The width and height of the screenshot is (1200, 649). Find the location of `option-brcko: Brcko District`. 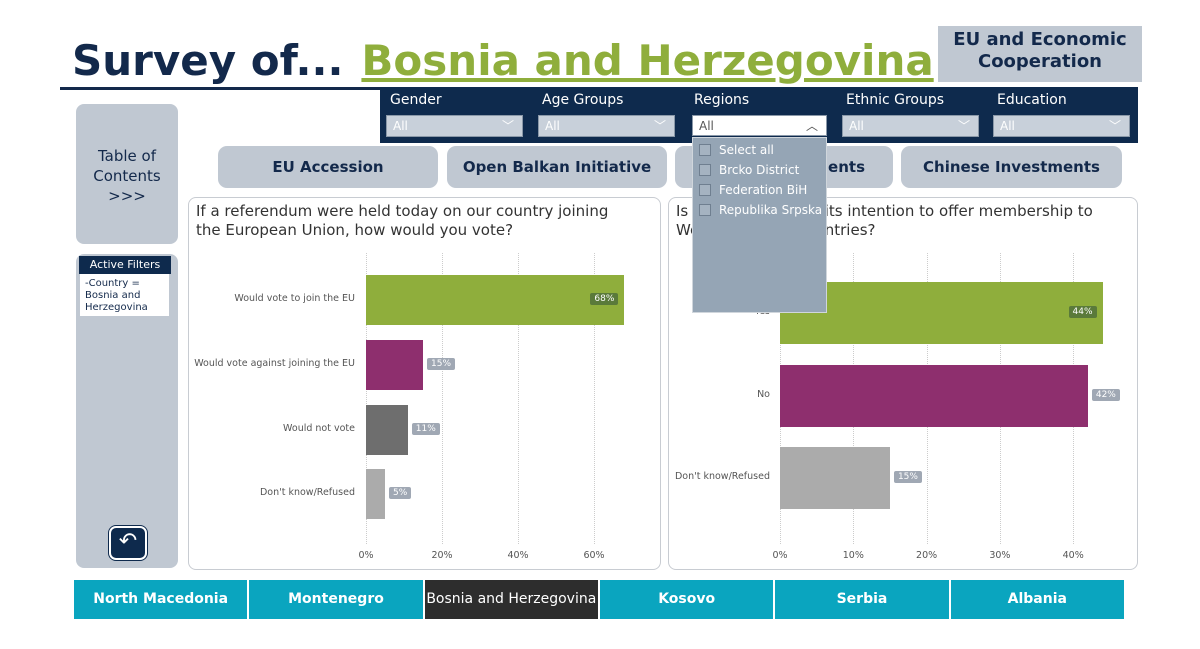

option-brcko: Brcko District is located at coordinates (759, 170).